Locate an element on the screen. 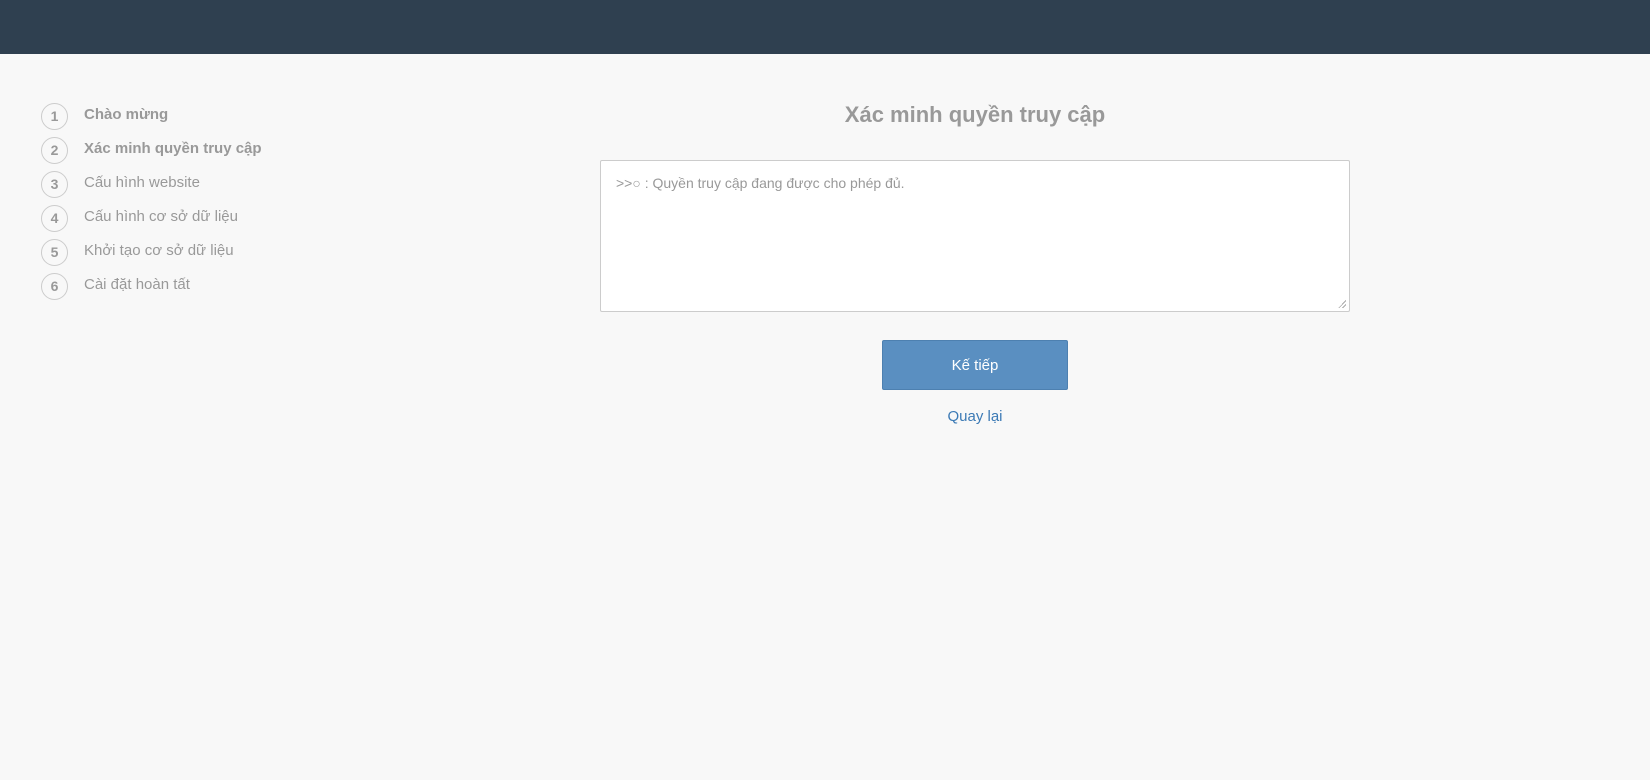 This screenshot has height=780, width=1650. step-label: Khởi tạo cơ sở dữ liệu is located at coordinates (159, 250).